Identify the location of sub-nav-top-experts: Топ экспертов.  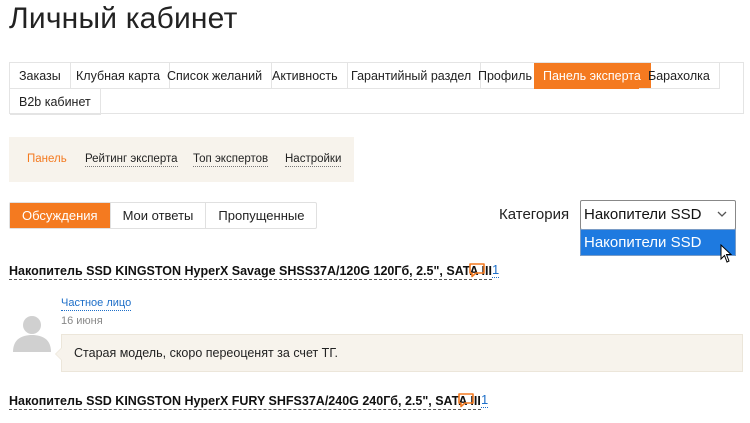
(231, 159).